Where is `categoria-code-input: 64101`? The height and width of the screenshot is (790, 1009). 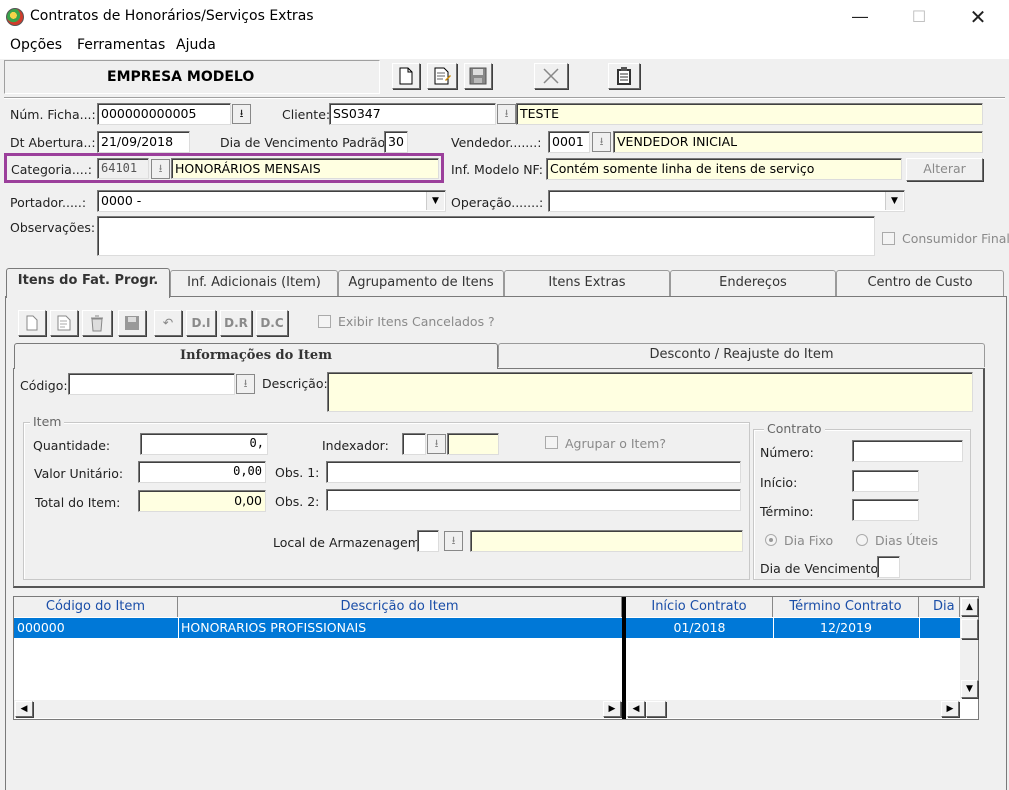
categoria-code-input: 64101 is located at coordinates (123, 168).